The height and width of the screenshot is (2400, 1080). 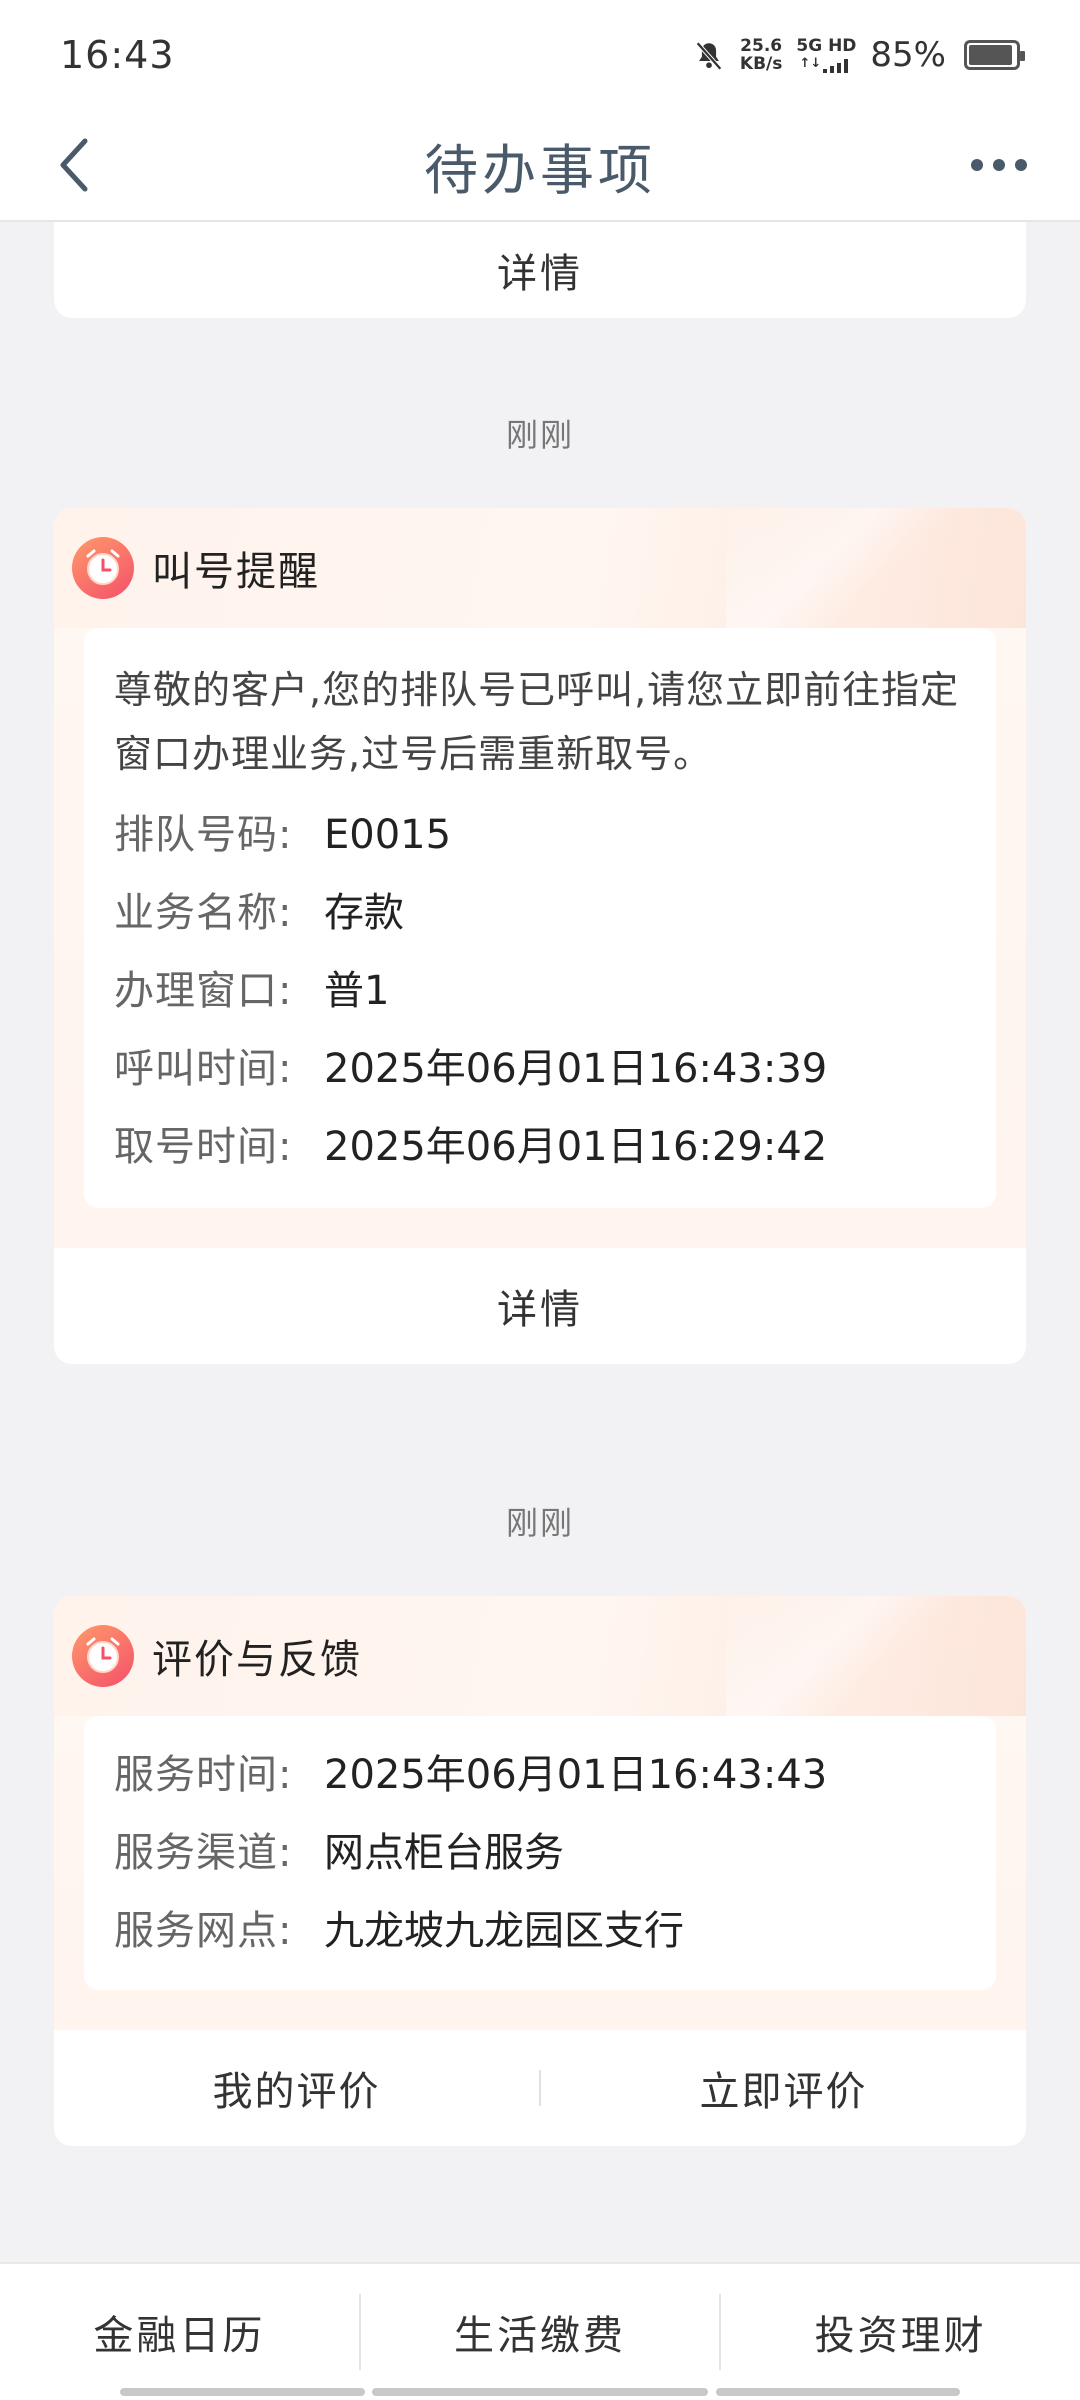 I want to click on detail-label: 业务名称:, so click(x=203, y=913).